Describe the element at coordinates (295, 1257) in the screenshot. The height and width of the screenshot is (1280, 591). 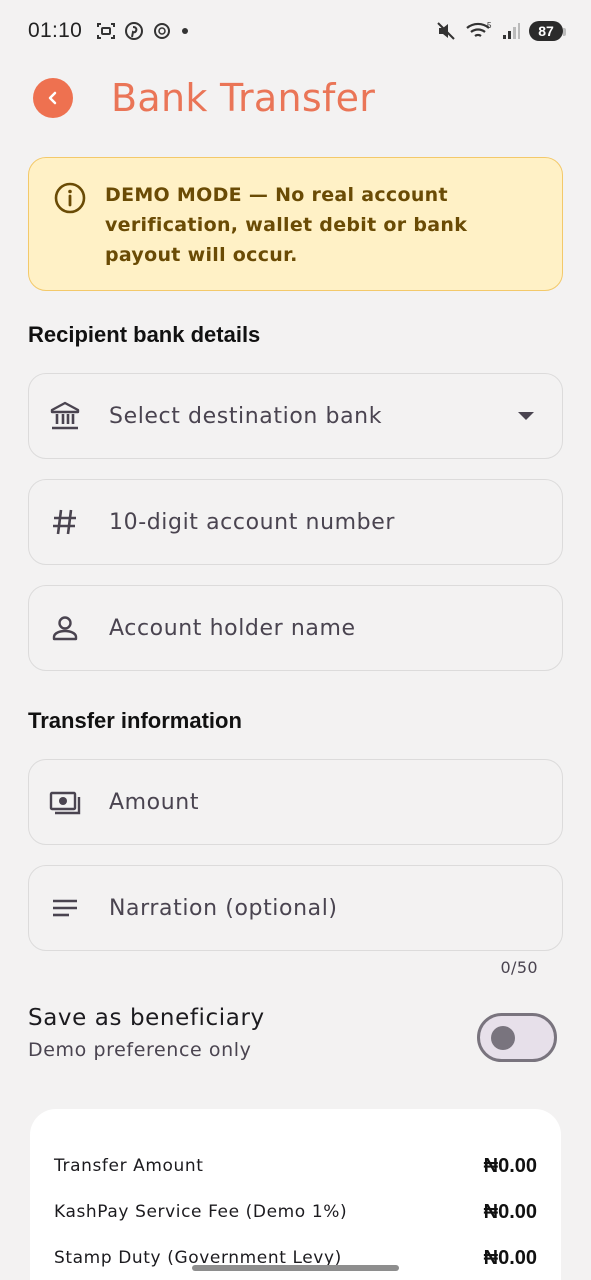
I see `summary-row: Stamp Duty (Government Levy) ₦0.00` at that location.